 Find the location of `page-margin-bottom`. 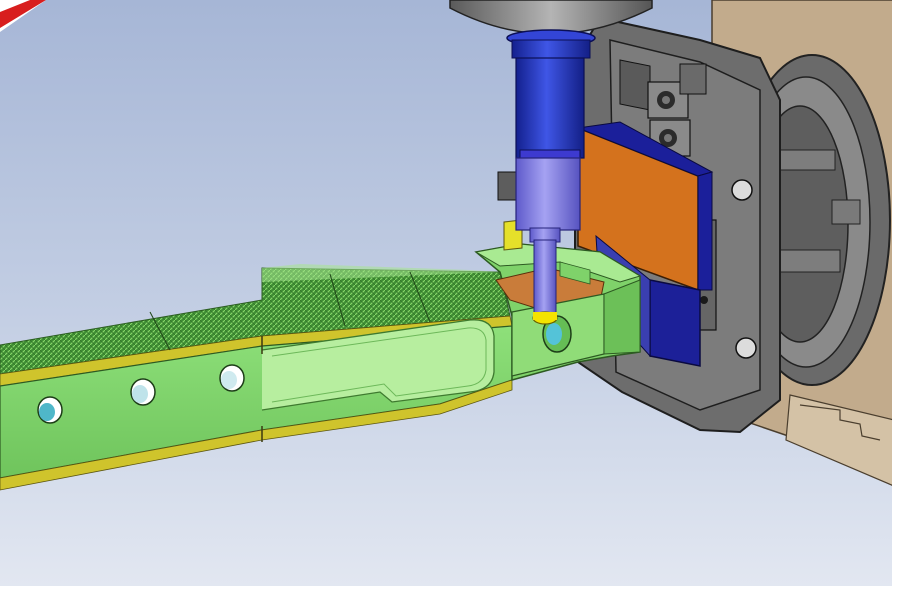

page-margin-bottom is located at coordinates (455, 591).